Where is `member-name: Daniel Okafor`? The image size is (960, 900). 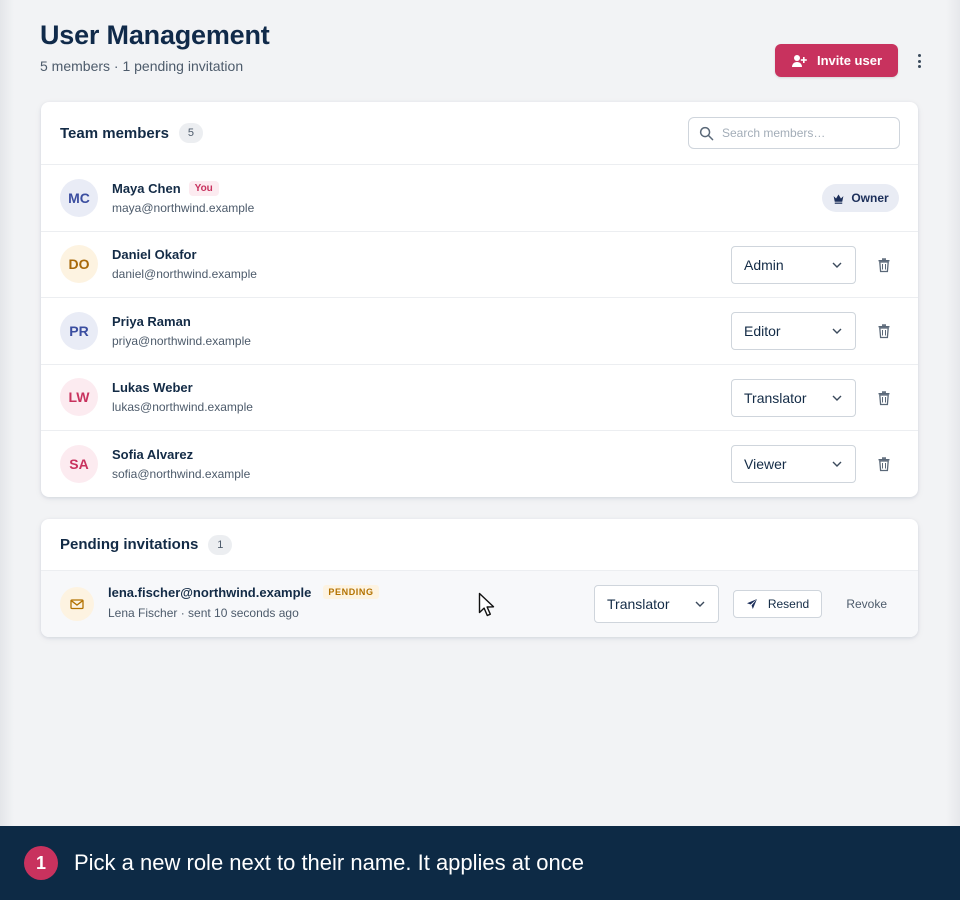 member-name: Daniel Okafor is located at coordinates (154, 255).